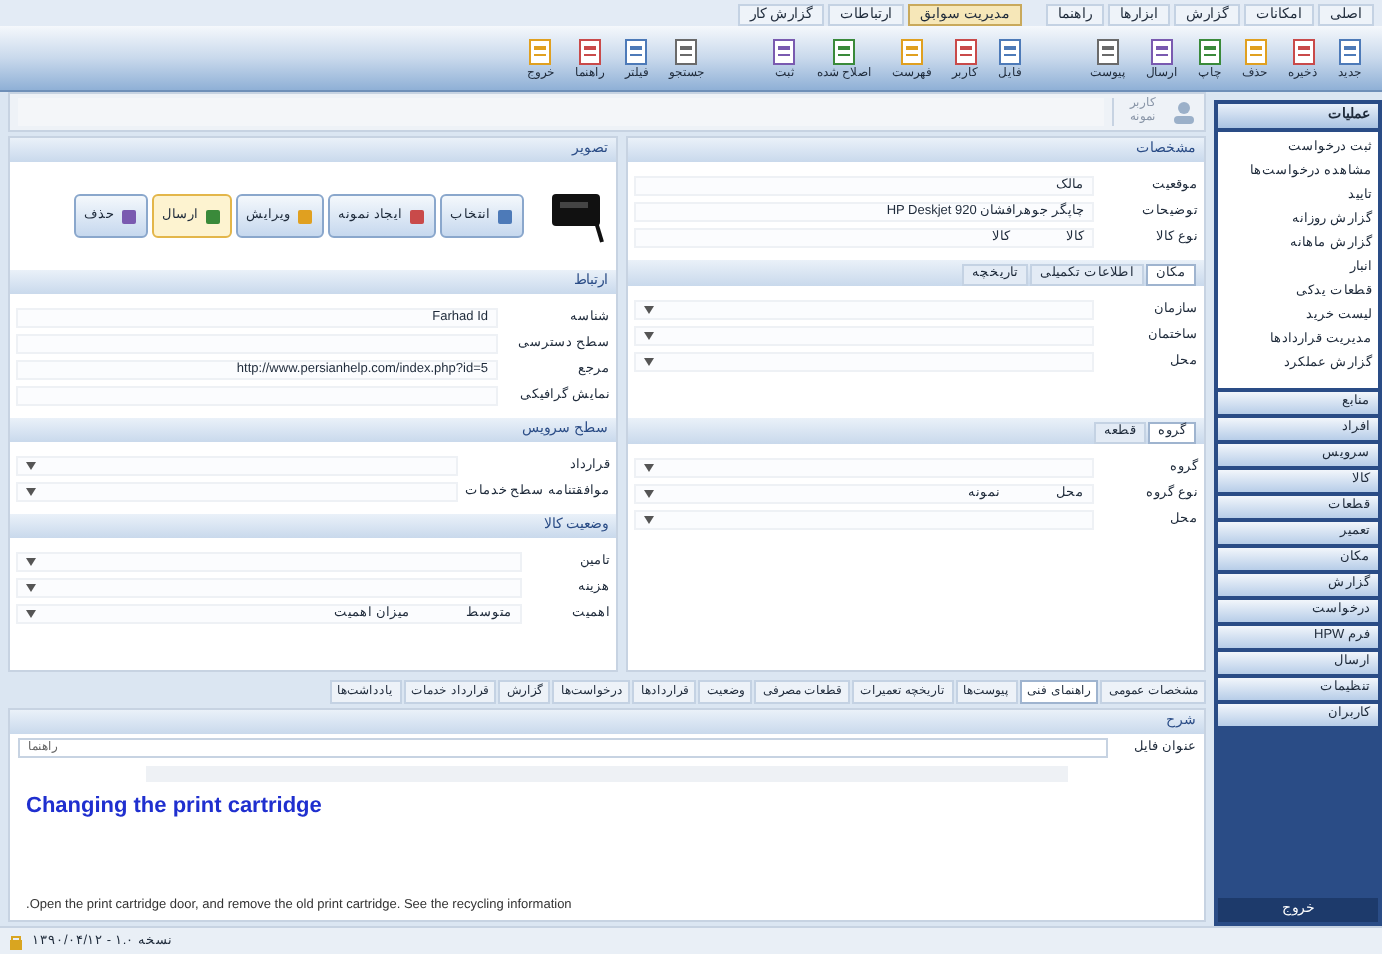 This screenshot has height=954, width=1382. Describe the element at coordinates (174, 807) in the screenshot. I see `document-heading: Changing the print cartridge` at that location.